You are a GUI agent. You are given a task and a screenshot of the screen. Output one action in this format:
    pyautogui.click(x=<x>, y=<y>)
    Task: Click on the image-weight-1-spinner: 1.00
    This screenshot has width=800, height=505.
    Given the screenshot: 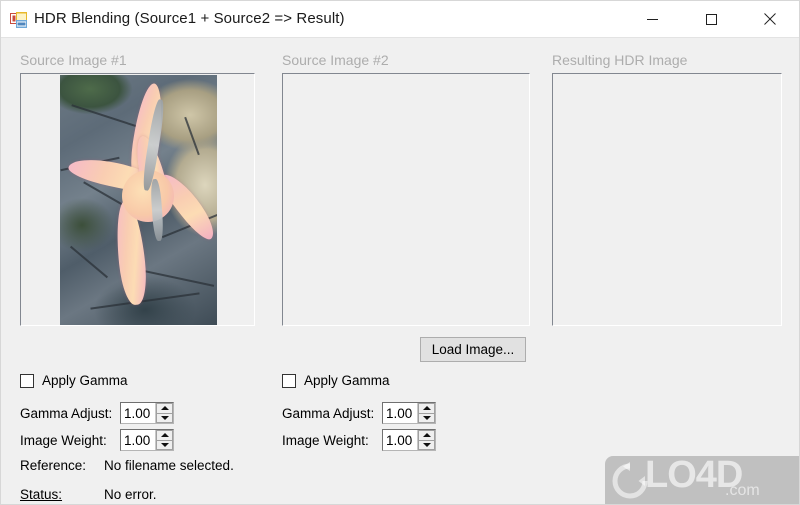 What is the action you would take?
    pyautogui.click(x=147, y=440)
    